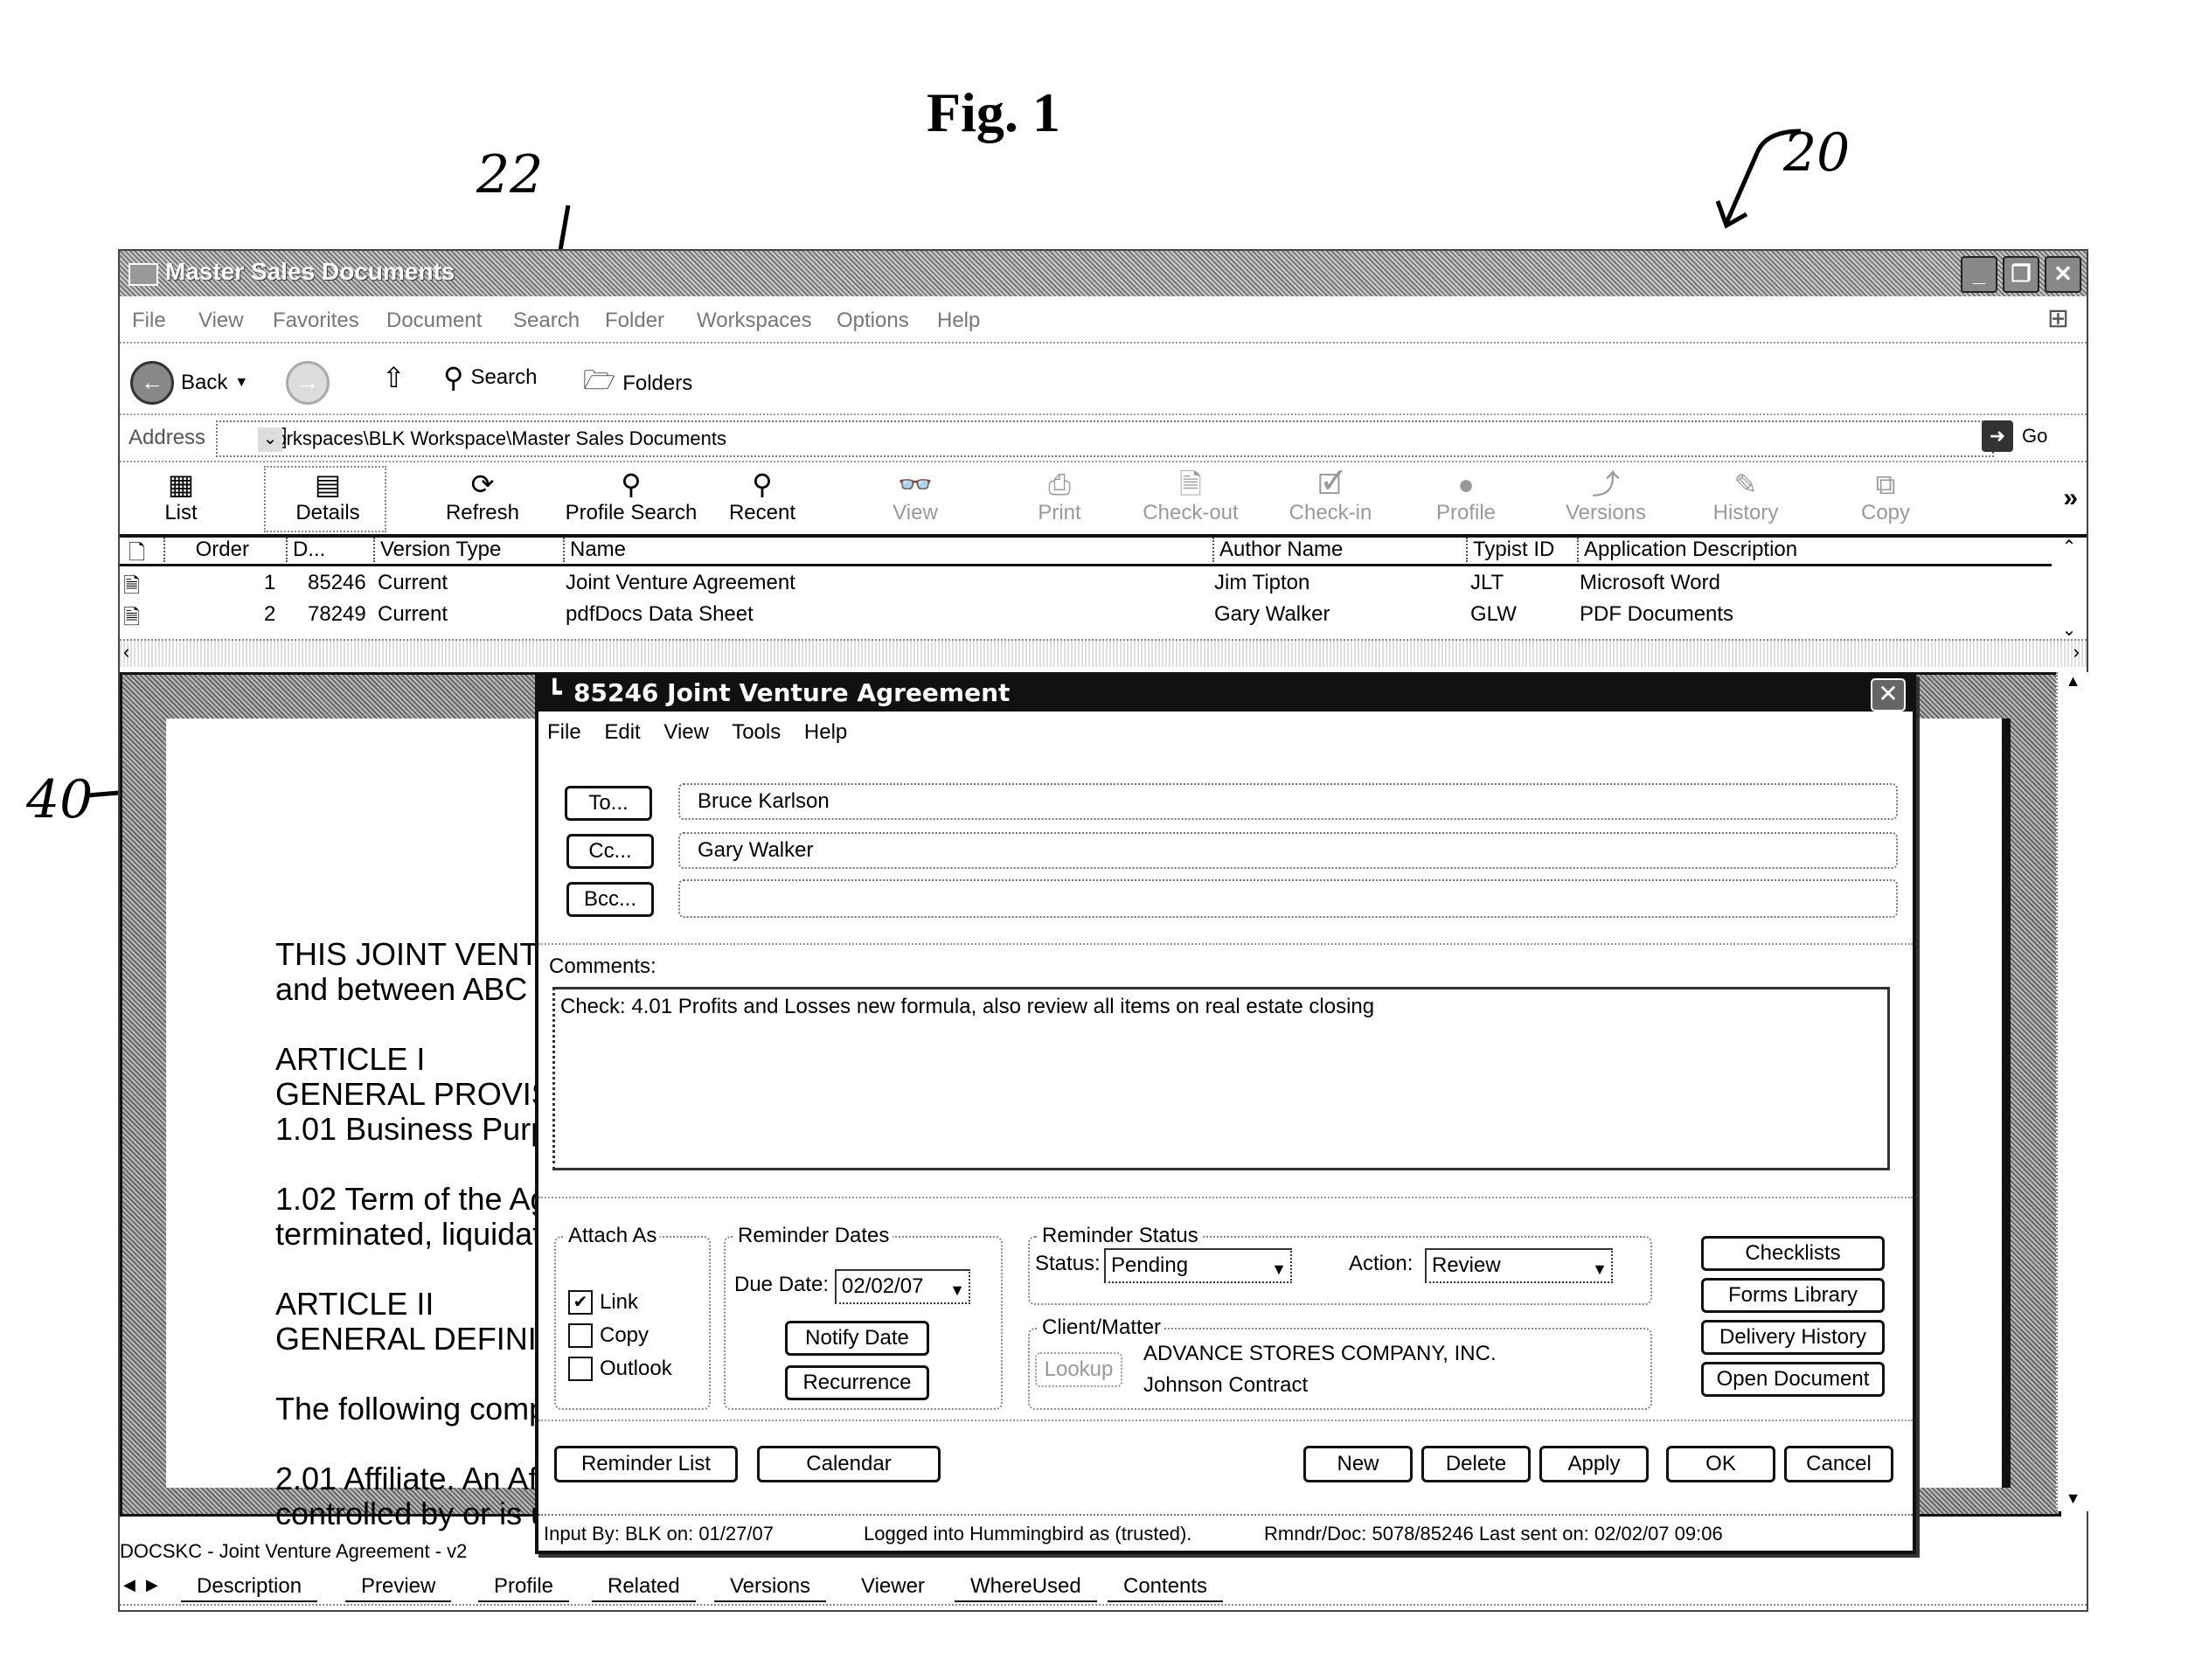  What do you see at coordinates (959, 321) in the screenshot?
I see `menu-help: Help` at bounding box center [959, 321].